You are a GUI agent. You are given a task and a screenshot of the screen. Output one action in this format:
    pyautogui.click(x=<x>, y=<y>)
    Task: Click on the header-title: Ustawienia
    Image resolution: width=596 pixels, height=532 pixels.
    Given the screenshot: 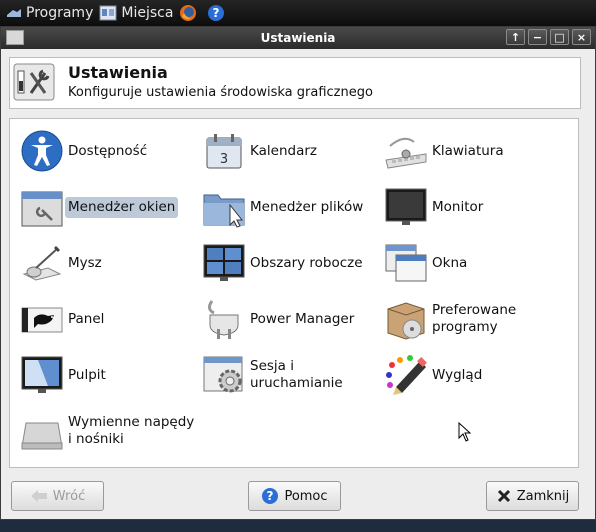 What is the action you would take?
    pyautogui.click(x=118, y=72)
    